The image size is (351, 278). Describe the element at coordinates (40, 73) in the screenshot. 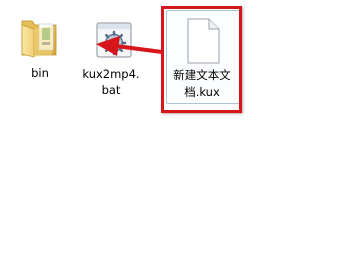

I see `file-label-bin: bin` at that location.